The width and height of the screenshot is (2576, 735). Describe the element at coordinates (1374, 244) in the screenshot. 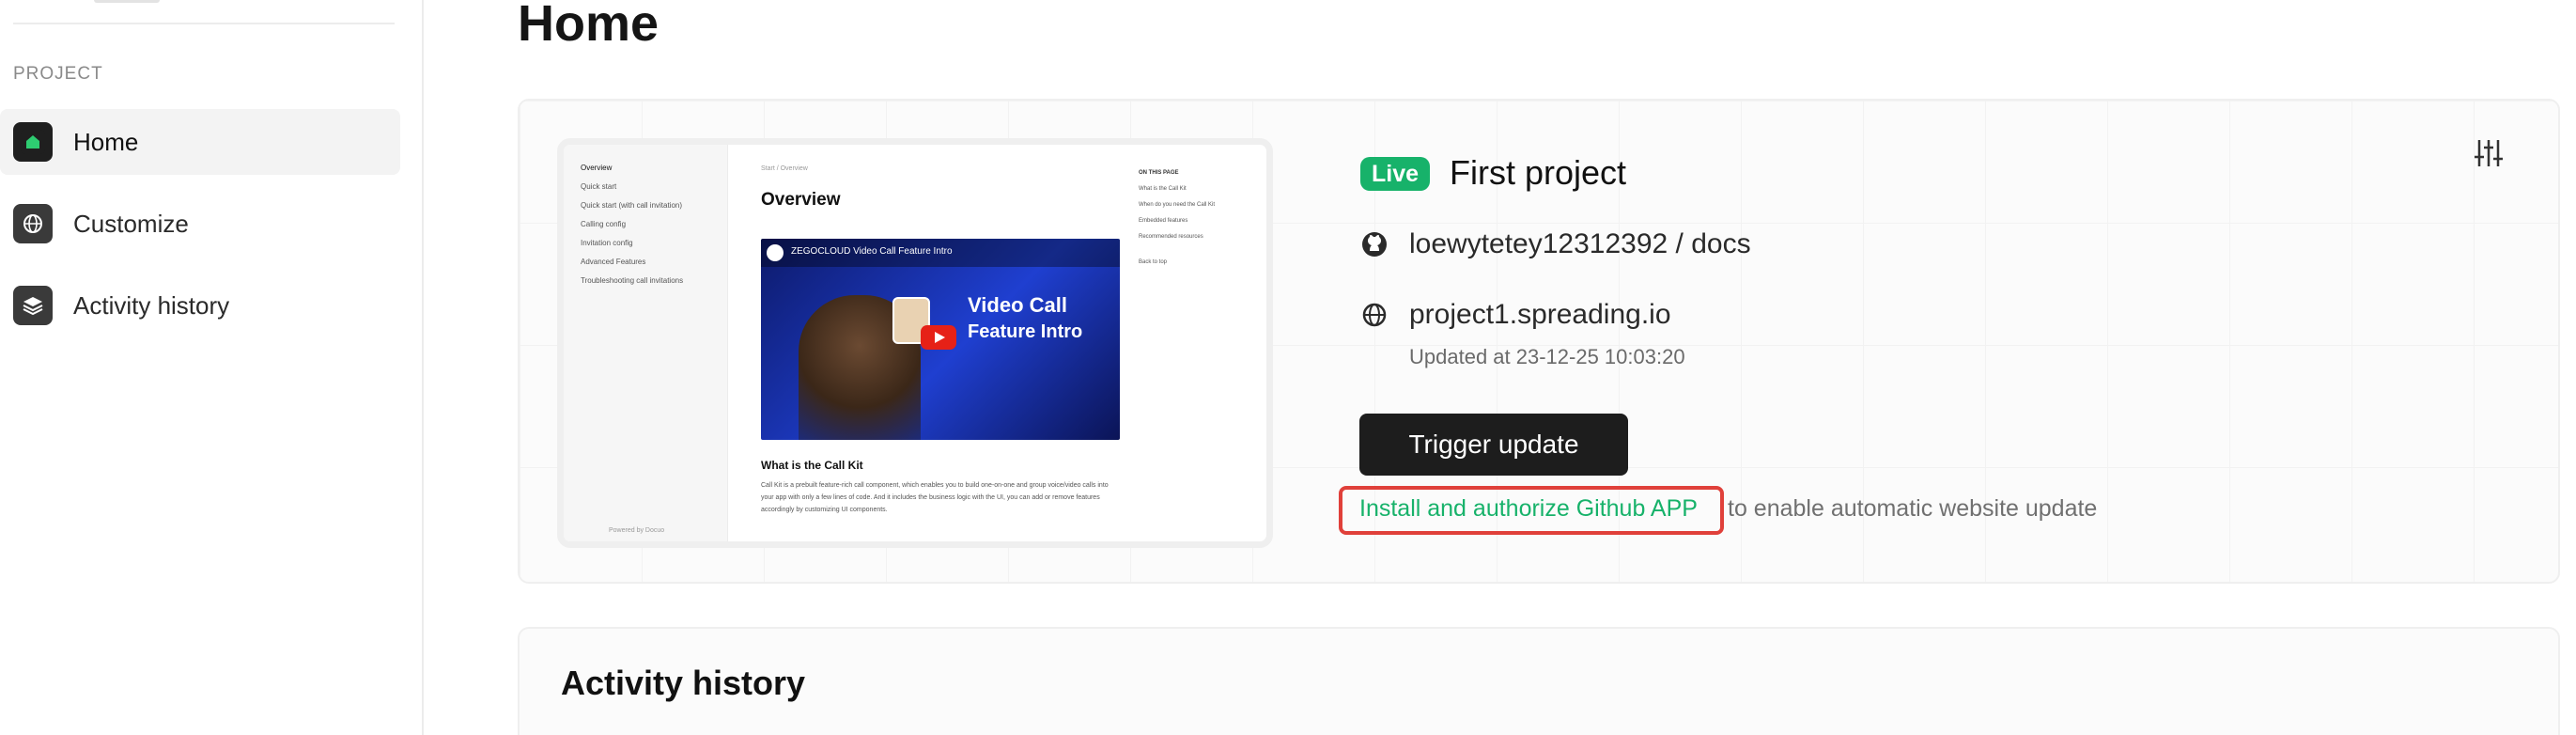

I see `github-icon` at that location.